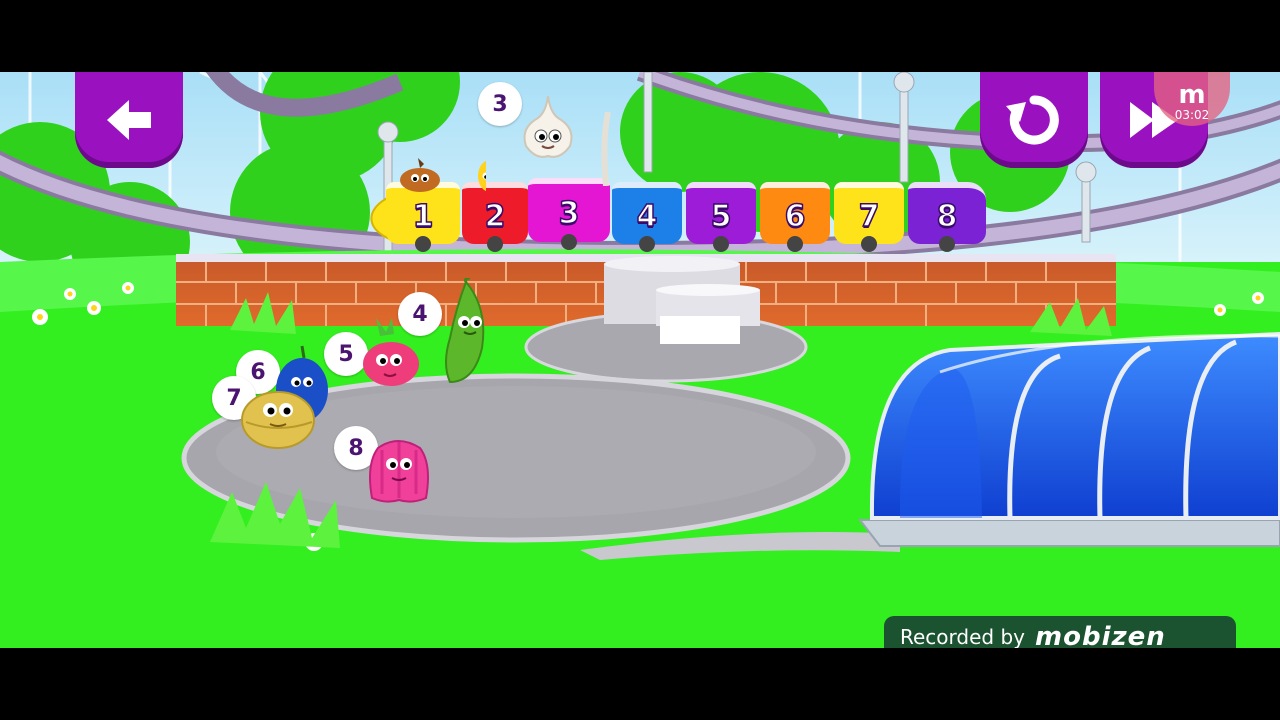 This screenshot has height=720, width=1280. What do you see at coordinates (391, 355) in the screenshot?
I see `radish-character` at bounding box center [391, 355].